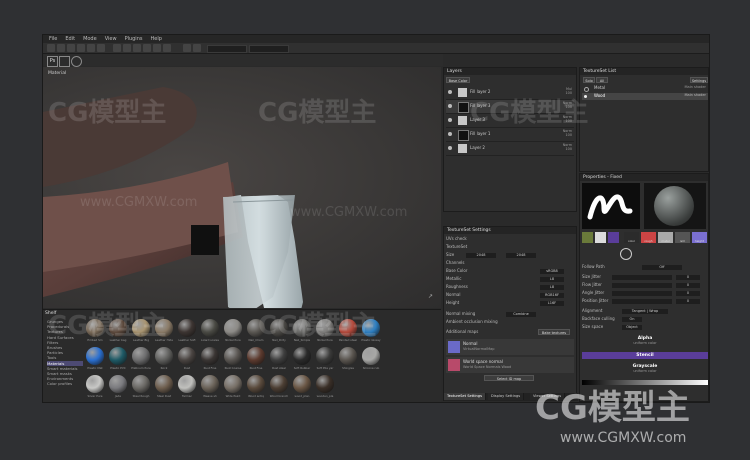 The width and height of the screenshot is (750, 460). What do you see at coordinates (481, 255) in the screenshot?
I see `size-dropdown: 2048` at bounding box center [481, 255].